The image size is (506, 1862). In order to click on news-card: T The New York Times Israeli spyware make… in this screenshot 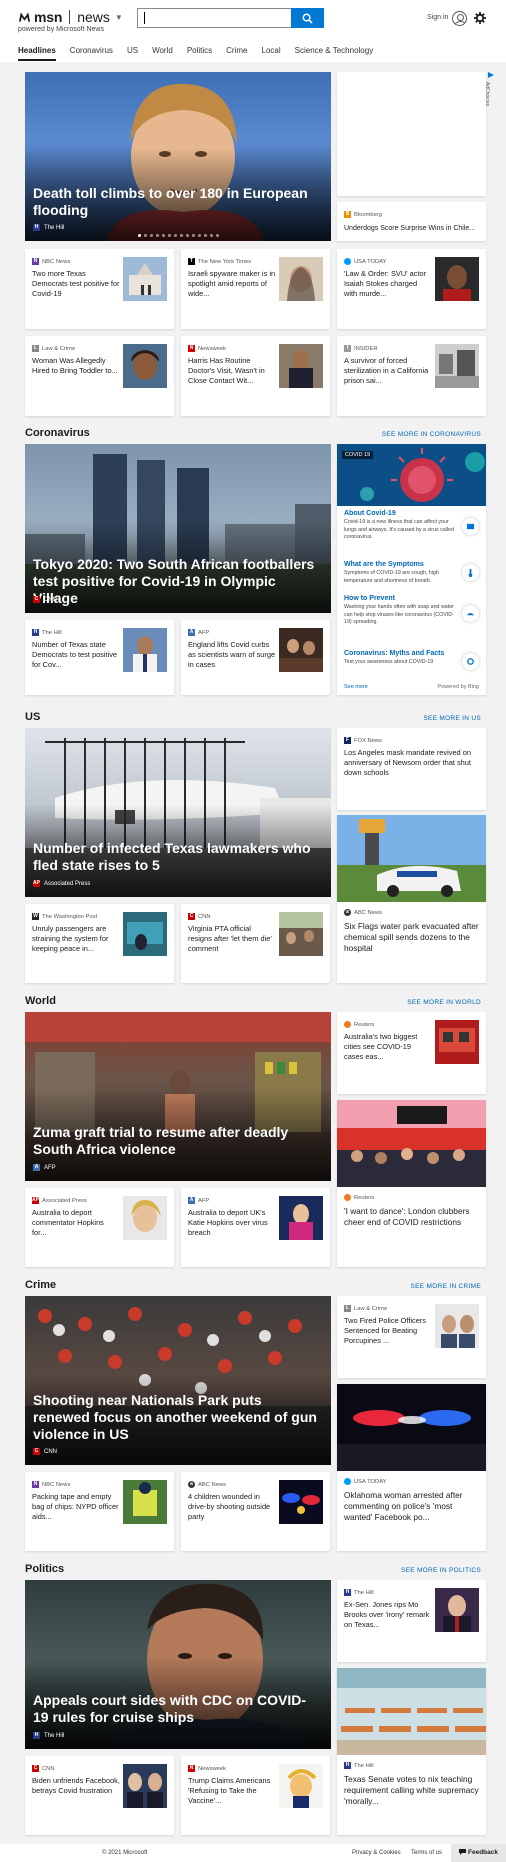, I will do `click(255, 289)`.